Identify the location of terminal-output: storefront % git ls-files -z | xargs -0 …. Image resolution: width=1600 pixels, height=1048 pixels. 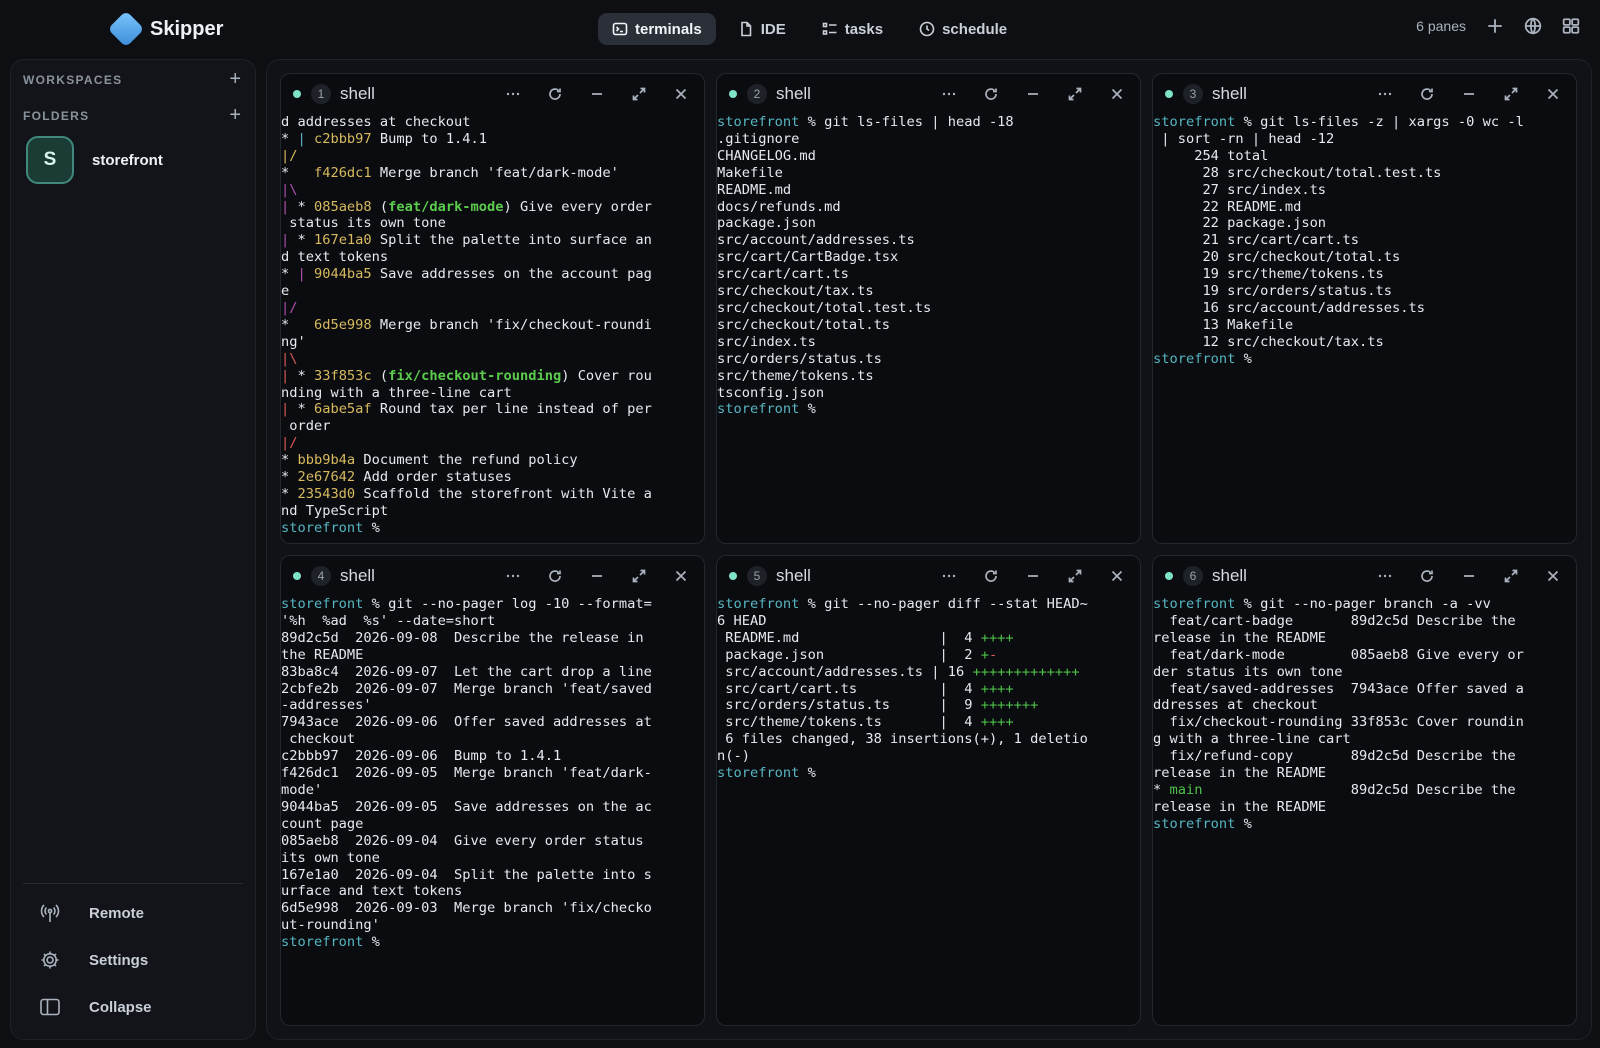
(1364, 241).